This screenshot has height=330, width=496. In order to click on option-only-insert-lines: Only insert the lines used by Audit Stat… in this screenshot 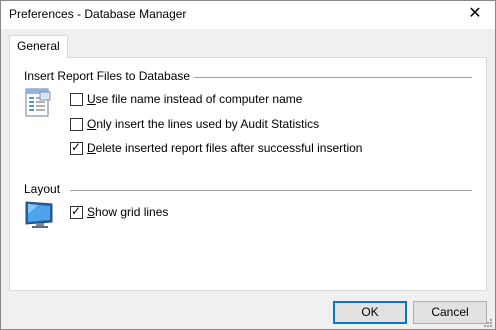, I will do `click(194, 124)`.